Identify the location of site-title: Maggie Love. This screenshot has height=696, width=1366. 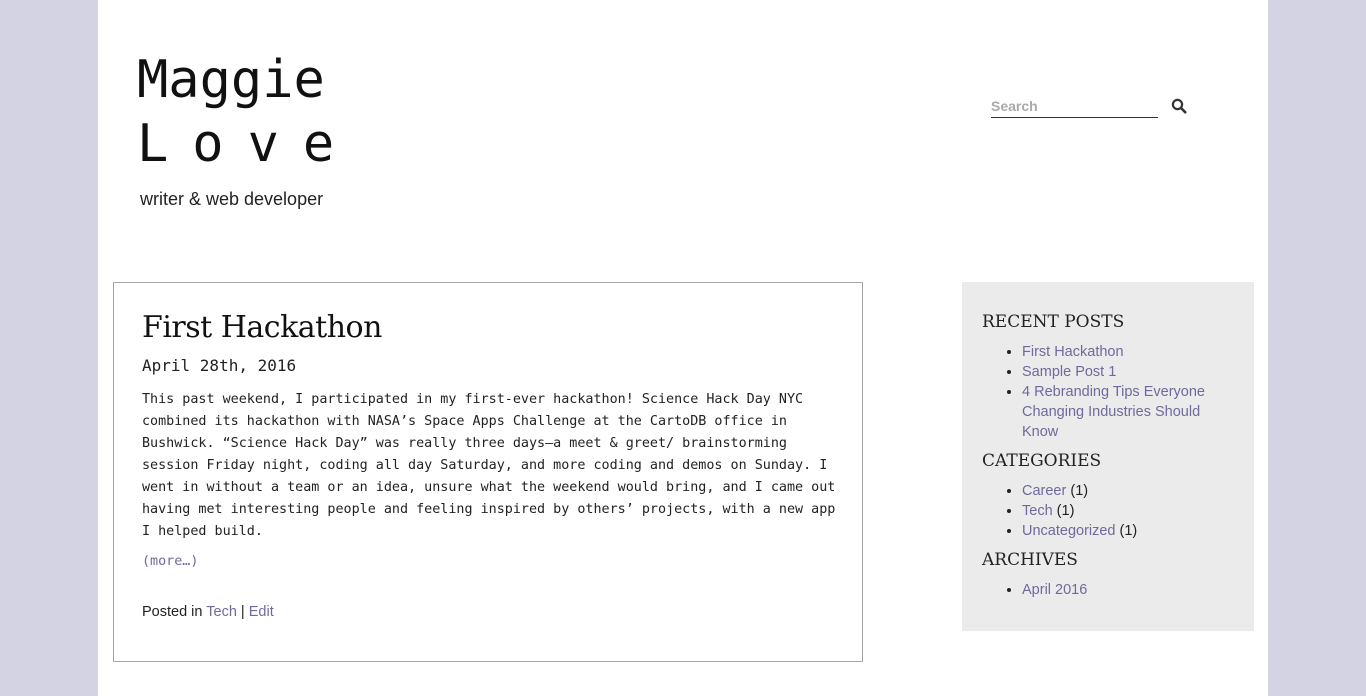
(247, 112).